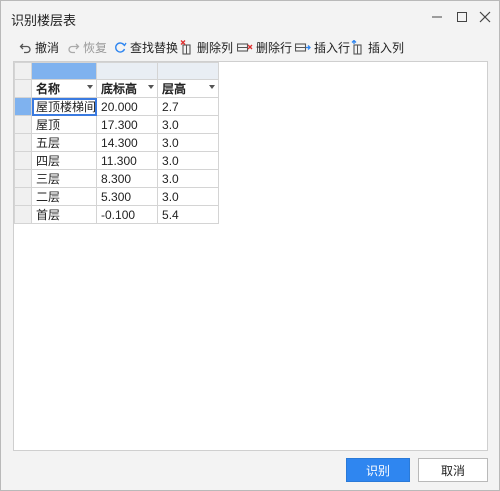 The image size is (500, 491). What do you see at coordinates (378, 470) in the screenshot?
I see `recognize-button: 识别` at bounding box center [378, 470].